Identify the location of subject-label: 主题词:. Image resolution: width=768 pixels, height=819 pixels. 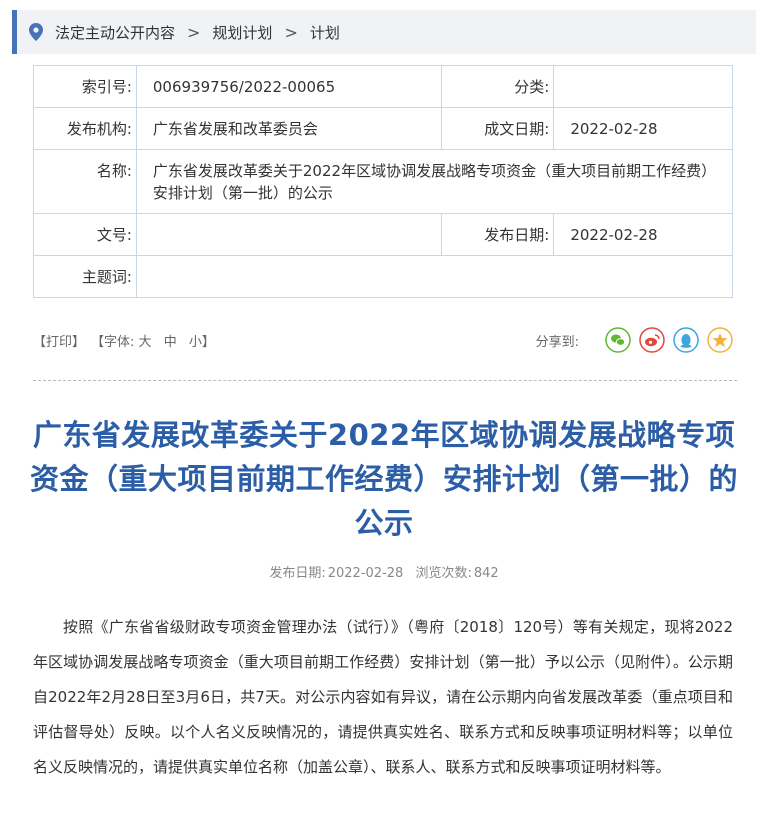
(85, 276).